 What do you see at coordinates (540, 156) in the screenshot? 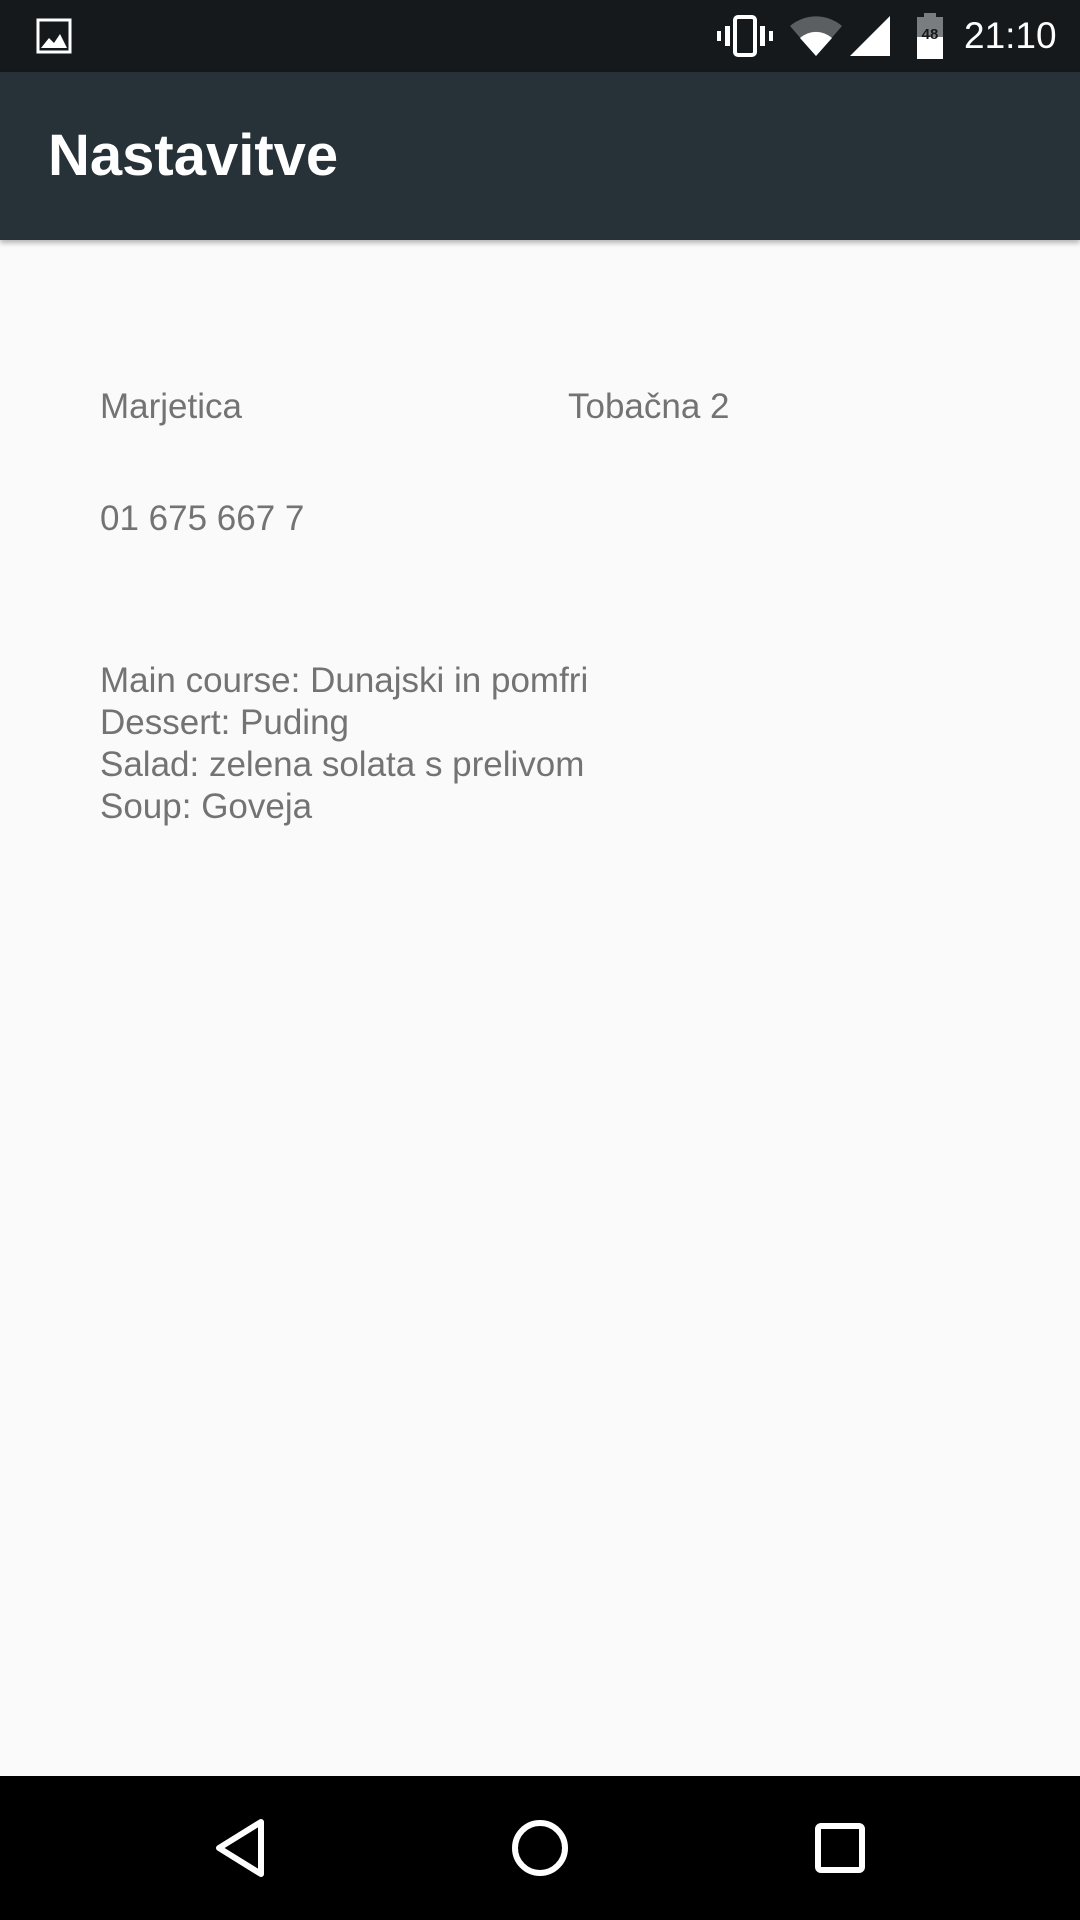
I see `app-toolbar: Nastavitve` at bounding box center [540, 156].